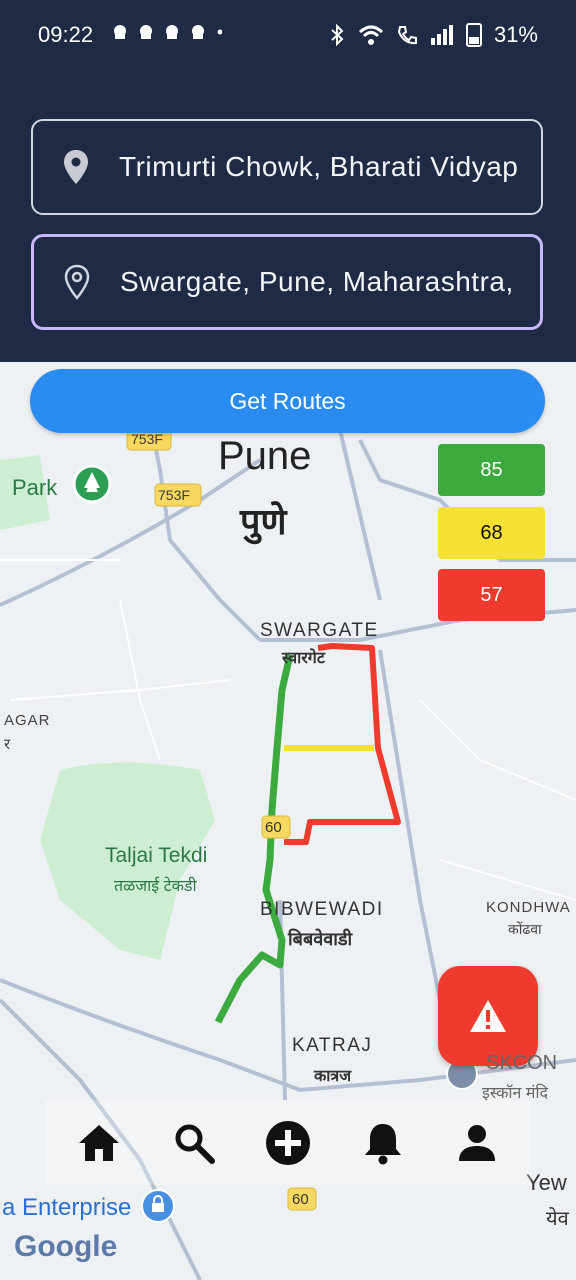 This screenshot has height=1280, width=576. I want to click on nav-search, so click(194, 1143).